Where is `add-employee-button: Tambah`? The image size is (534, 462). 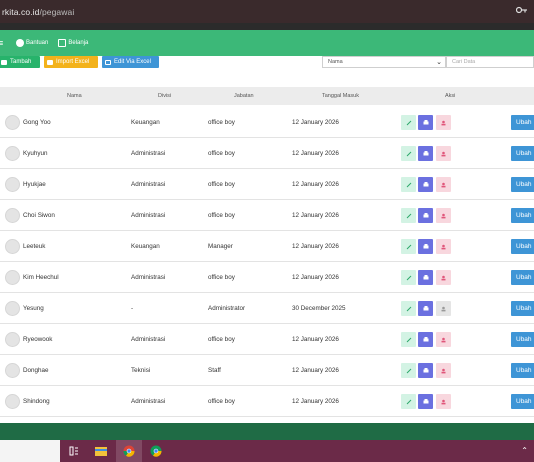 add-employee-button: Tambah is located at coordinates (20, 62).